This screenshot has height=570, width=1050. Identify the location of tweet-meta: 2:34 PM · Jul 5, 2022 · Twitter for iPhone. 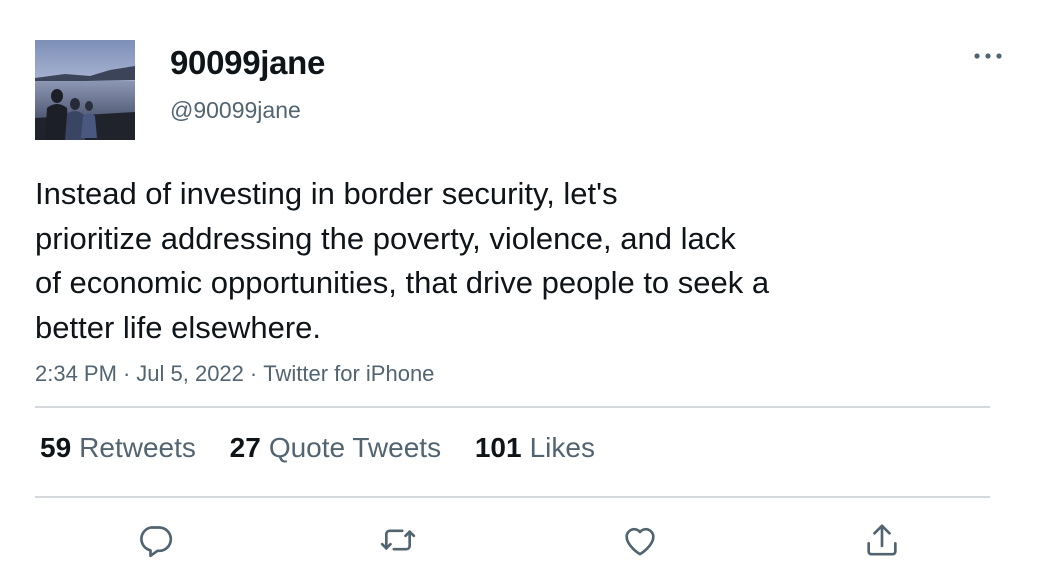
(234, 374).